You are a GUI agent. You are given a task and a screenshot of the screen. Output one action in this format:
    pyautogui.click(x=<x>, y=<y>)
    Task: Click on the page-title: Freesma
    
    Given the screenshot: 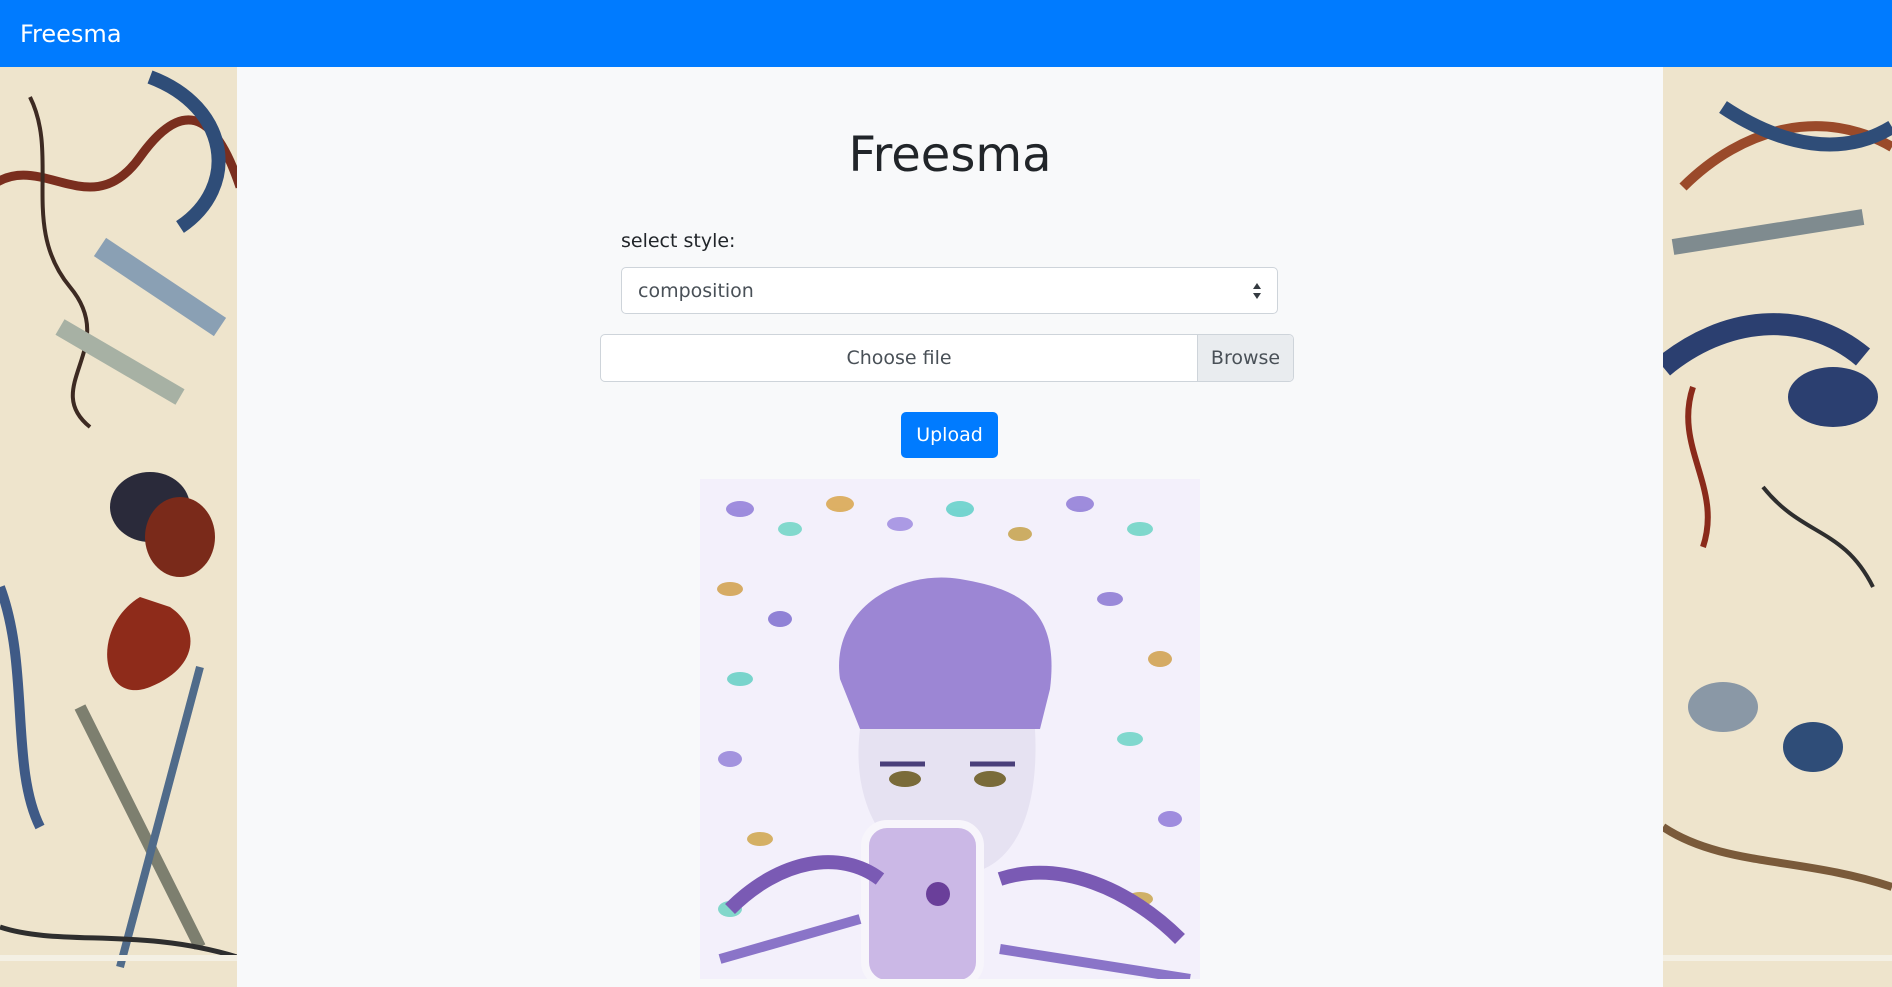 What is the action you would take?
    pyautogui.click(x=950, y=155)
    